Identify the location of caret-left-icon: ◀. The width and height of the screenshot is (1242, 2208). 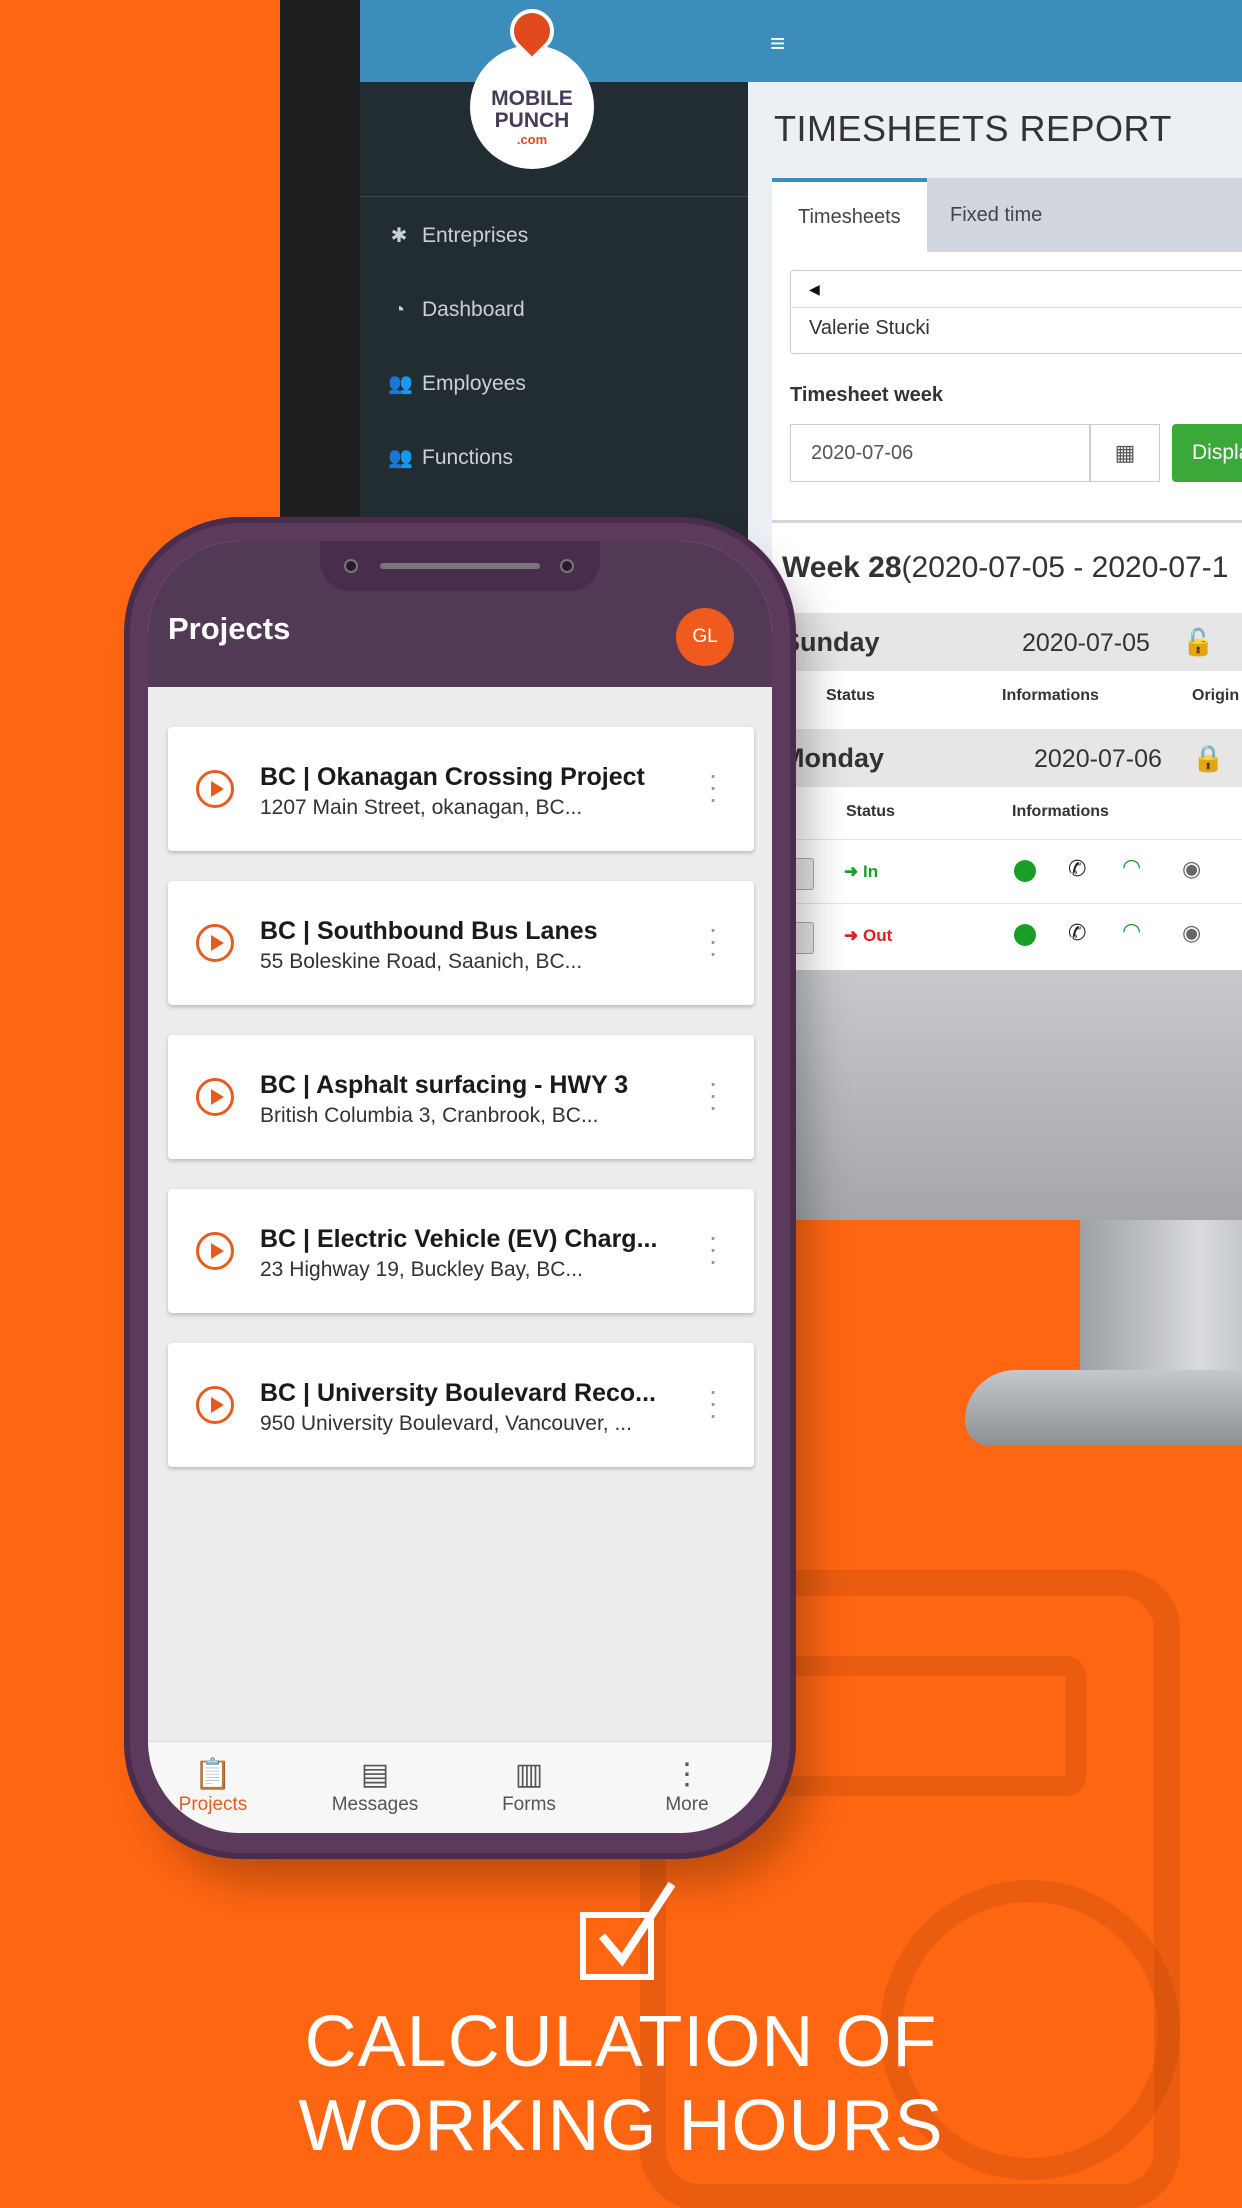
(814, 289).